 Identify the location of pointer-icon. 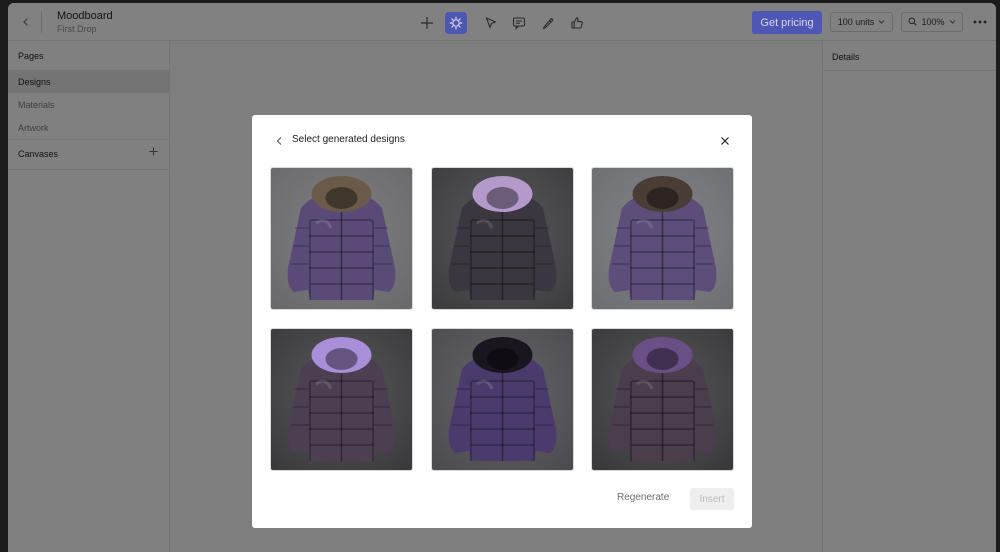
(491, 23).